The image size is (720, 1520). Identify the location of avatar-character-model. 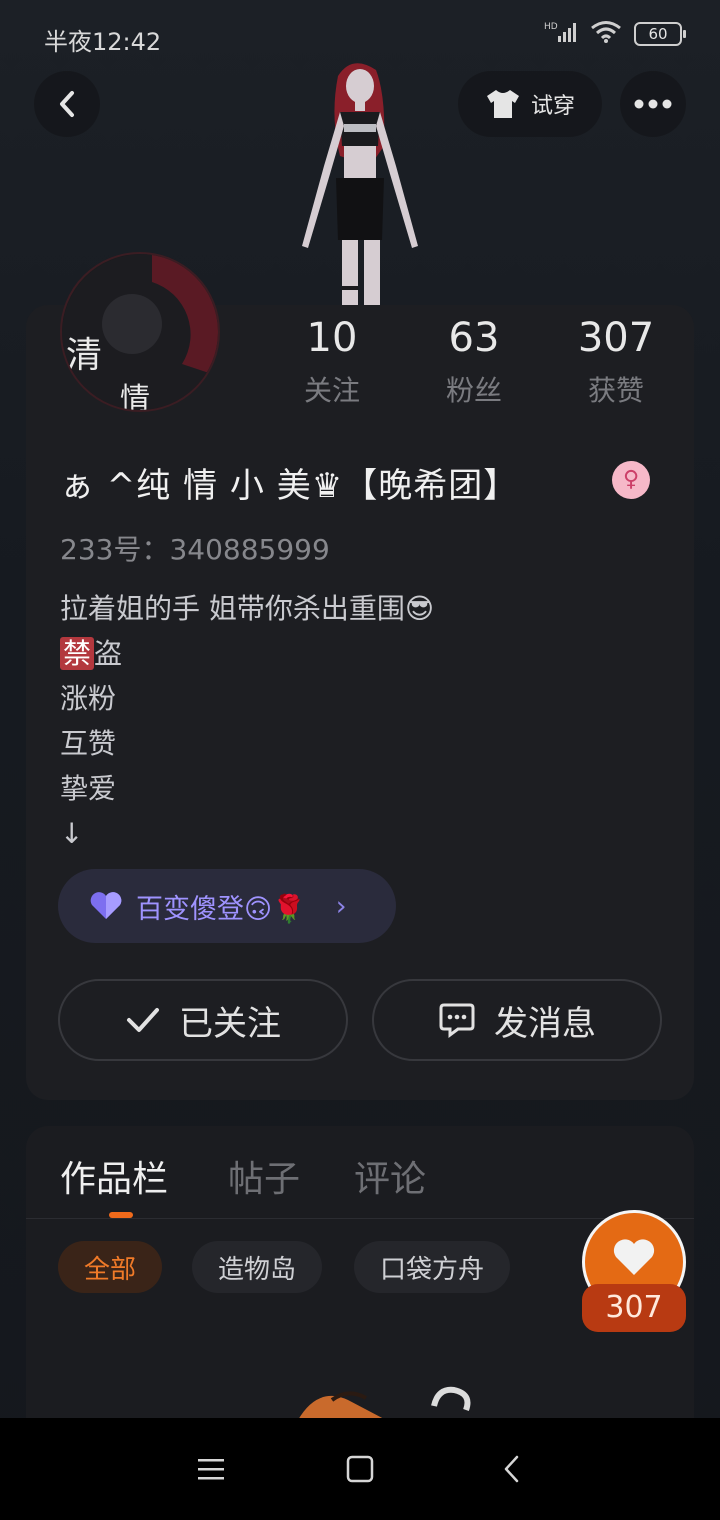
(355, 182).